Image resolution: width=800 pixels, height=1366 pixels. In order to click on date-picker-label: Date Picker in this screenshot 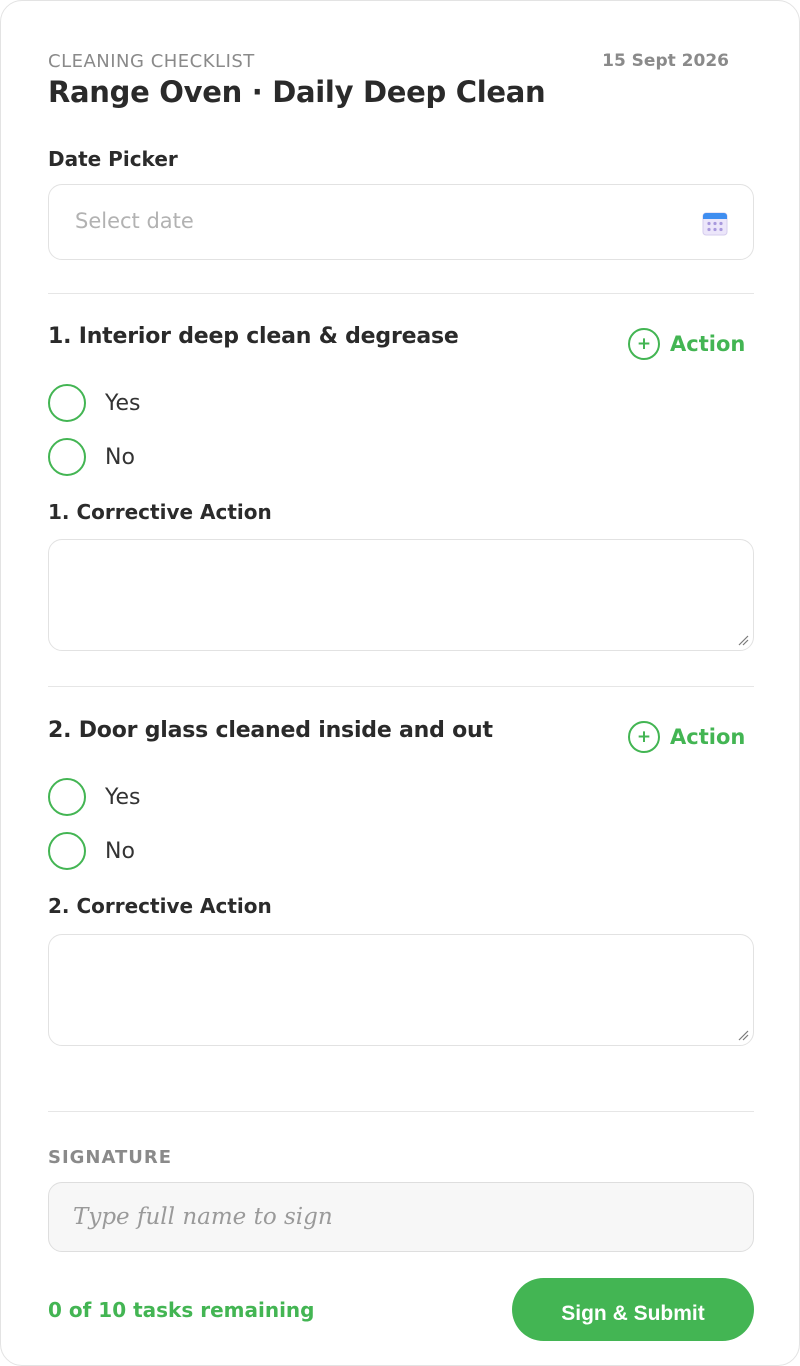, I will do `click(113, 159)`.